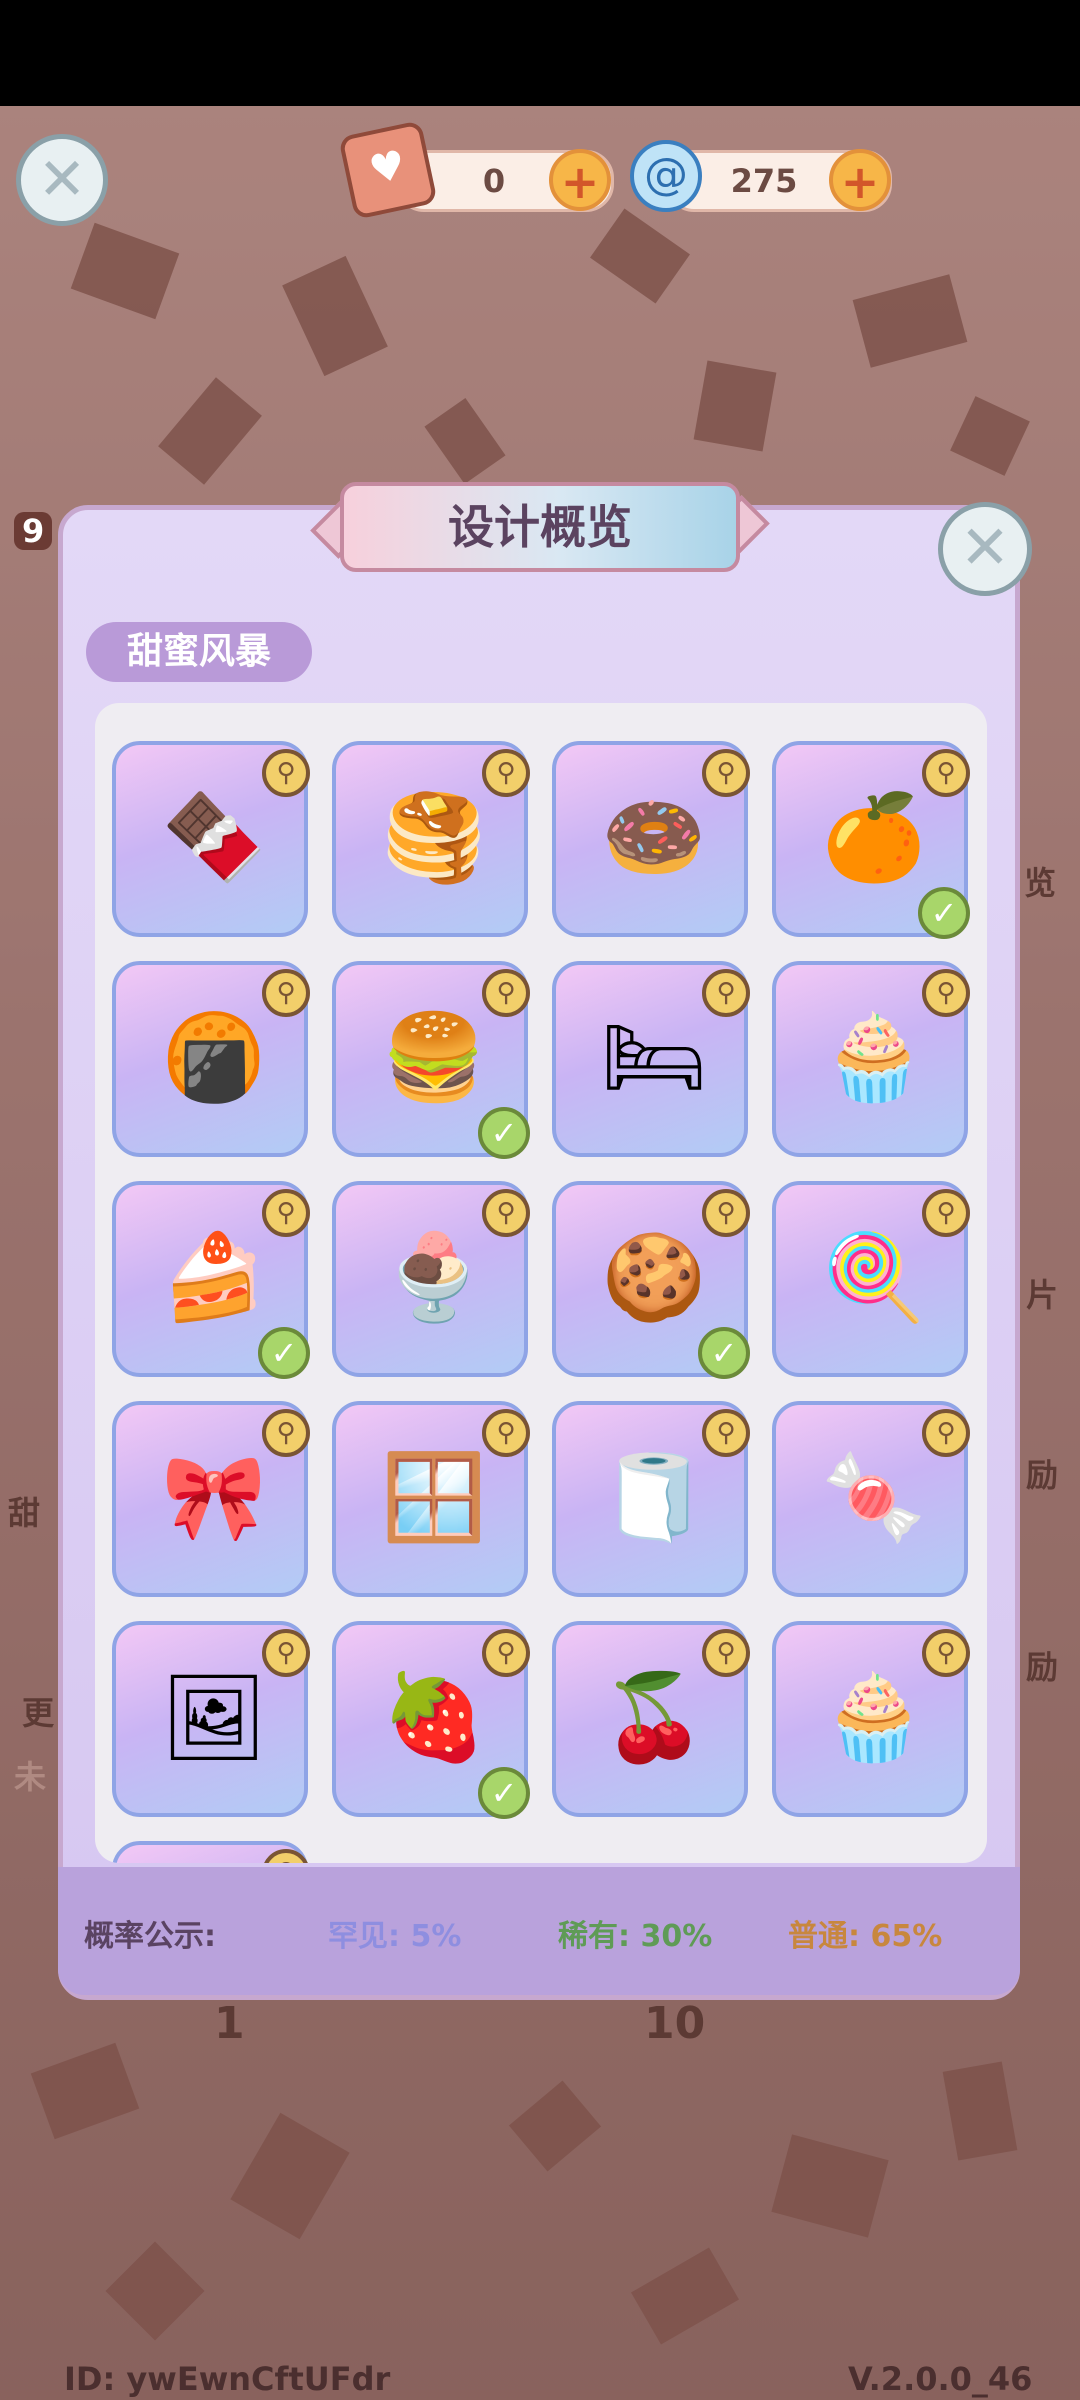  What do you see at coordinates (865, 1936) in the screenshot?
I see `common-rate: 普通: 65%` at bounding box center [865, 1936].